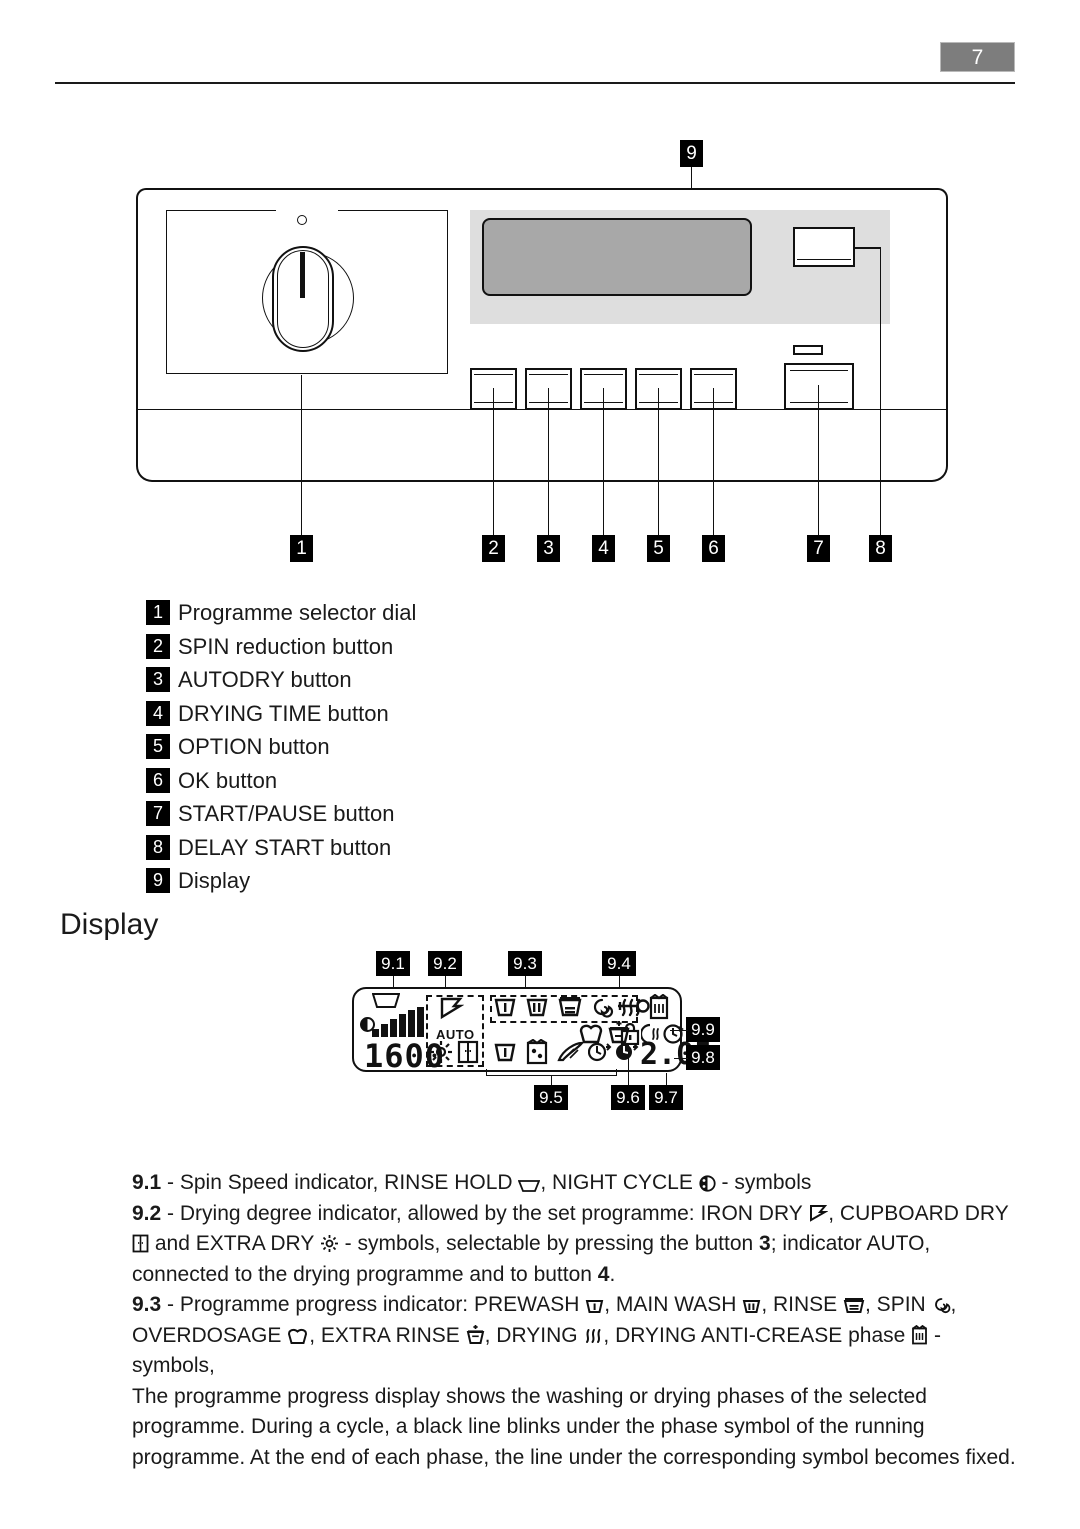 Image resolution: width=1080 pixels, height=1529 pixels. I want to click on desc-9-1-part1: - Spin Speed indicator, RINSE HOLD, so click(337, 1182).